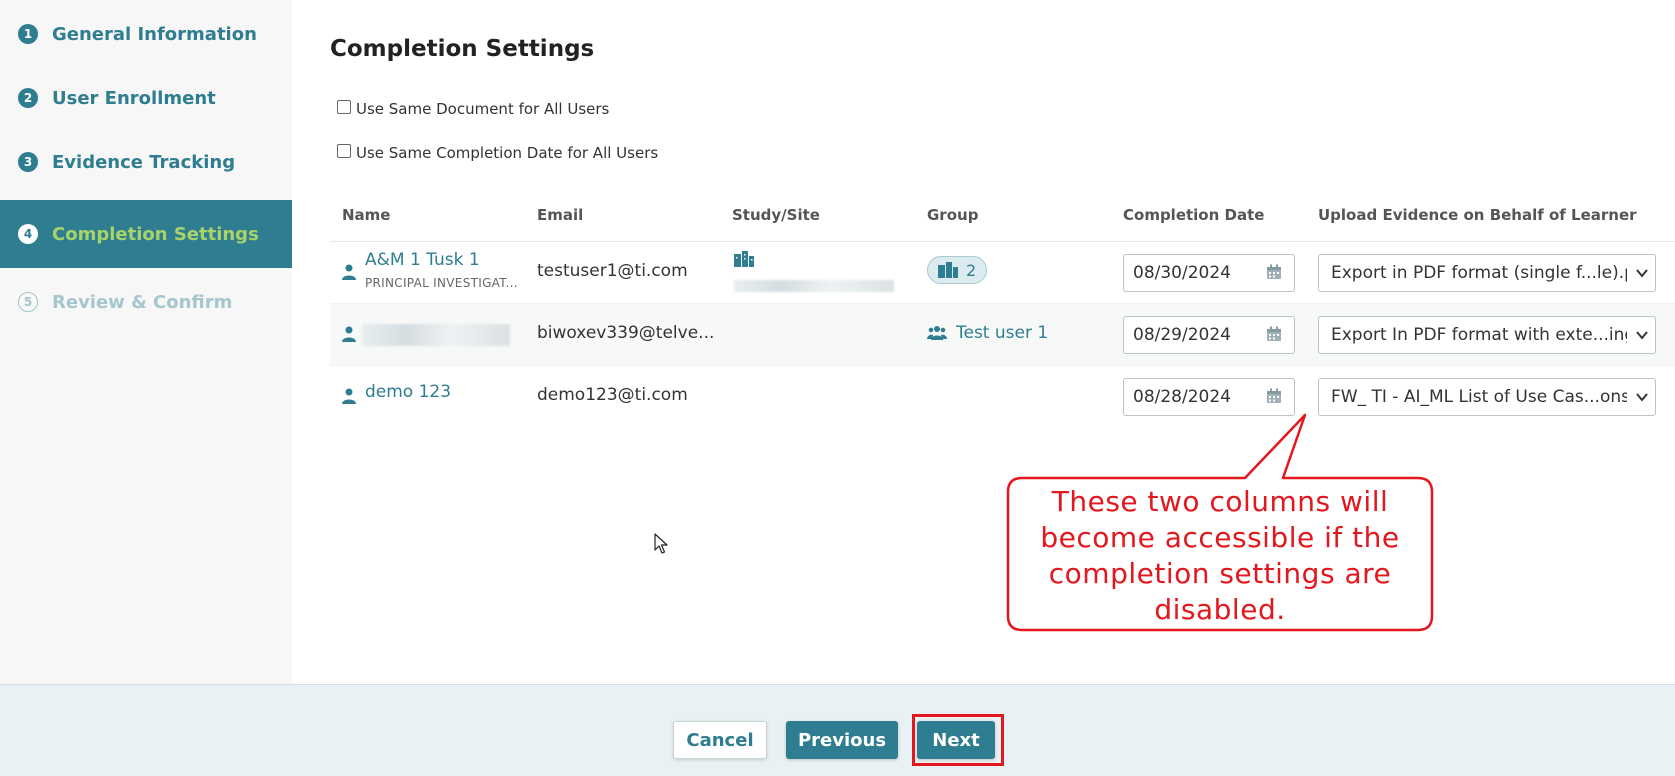 Image resolution: width=1675 pixels, height=776 pixels. Describe the element at coordinates (28, 234) in the screenshot. I see `step-number: 4` at that location.